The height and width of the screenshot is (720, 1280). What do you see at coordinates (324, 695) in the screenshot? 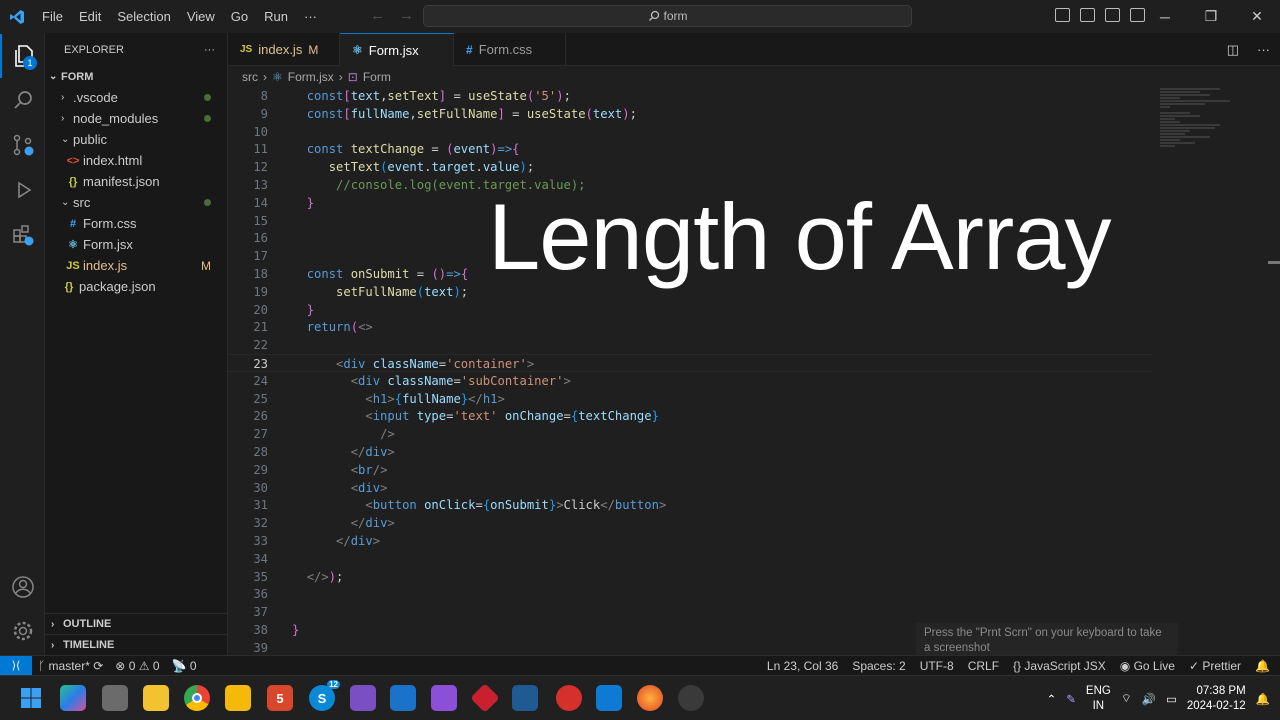
I see `skype-icon: S 12` at bounding box center [324, 695].